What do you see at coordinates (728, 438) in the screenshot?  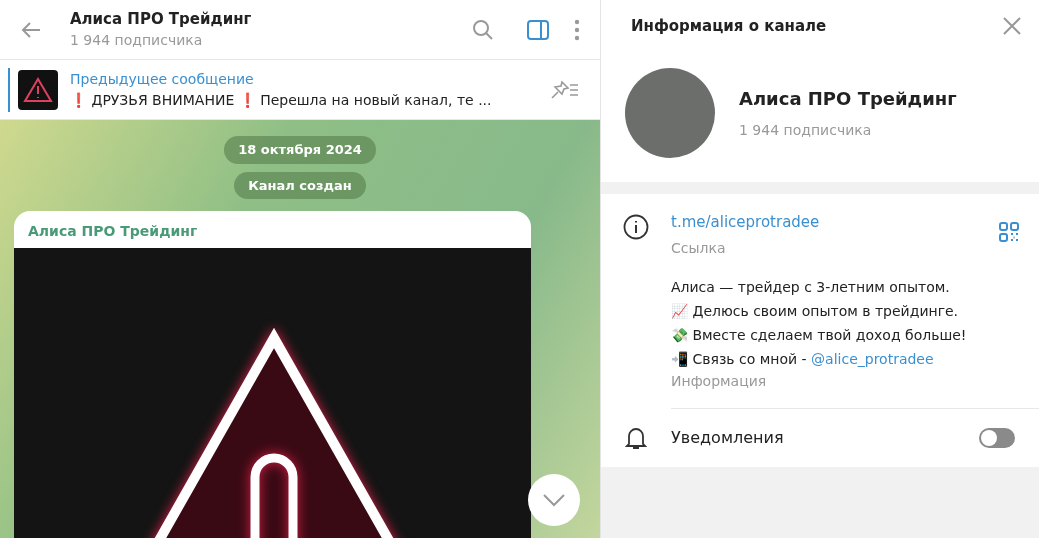 I see `notifications-label: Уведомления` at bounding box center [728, 438].